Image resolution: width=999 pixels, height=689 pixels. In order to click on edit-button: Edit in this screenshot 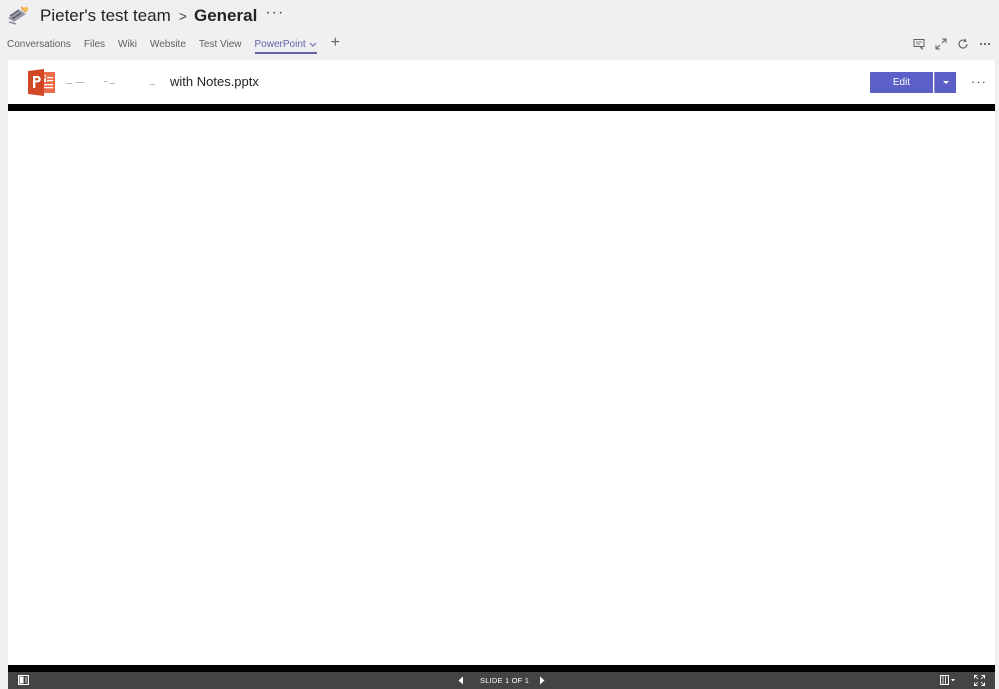, I will do `click(901, 82)`.